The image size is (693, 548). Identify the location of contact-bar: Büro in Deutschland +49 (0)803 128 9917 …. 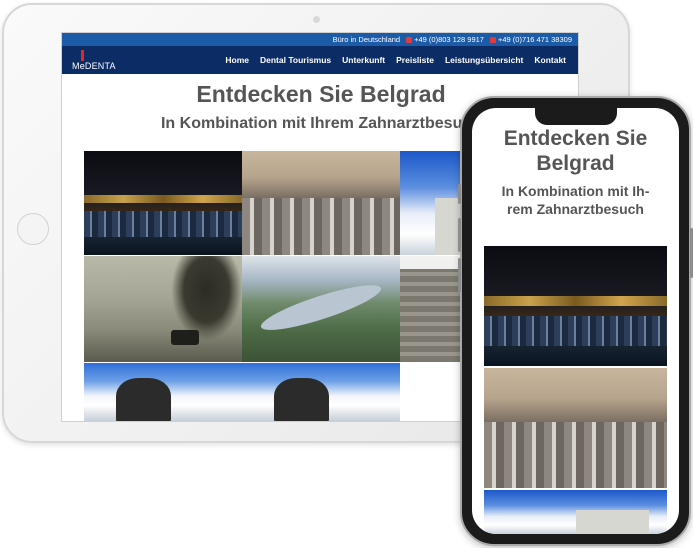
(320, 39).